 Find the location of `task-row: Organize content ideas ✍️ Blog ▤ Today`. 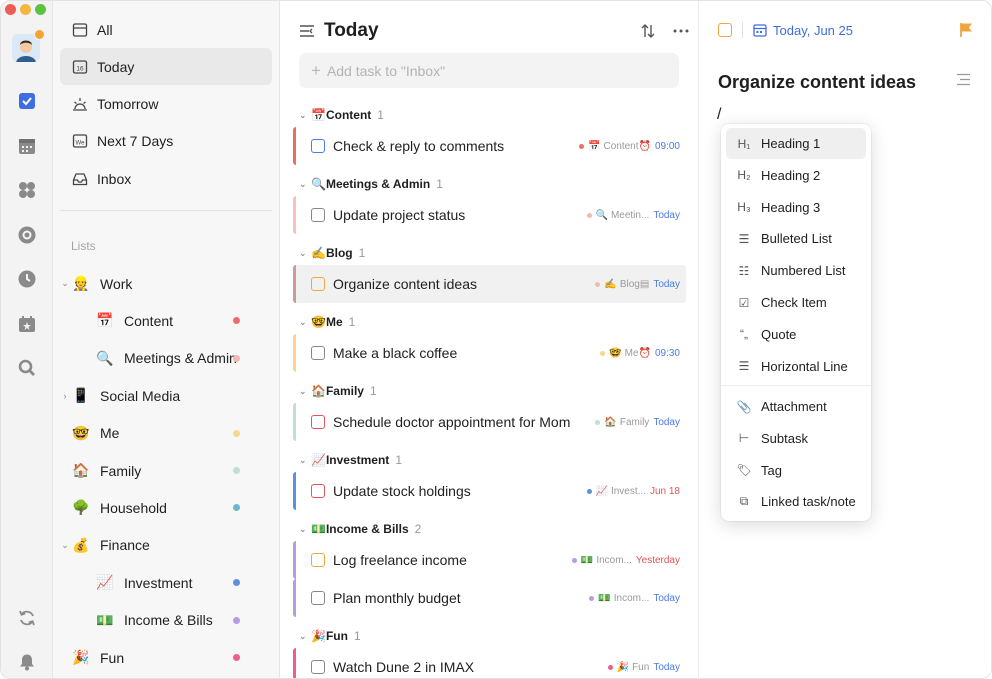

task-row: Organize content ideas ✍️ Blog ▤ Today is located at coordinates (489, 284).